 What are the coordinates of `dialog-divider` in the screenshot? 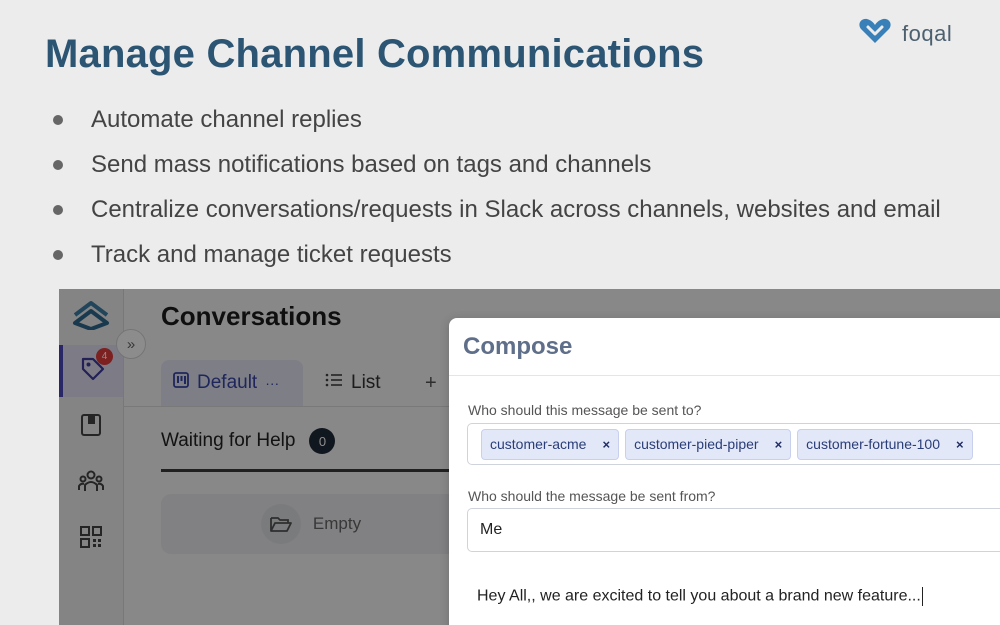 It's located at (724, 375).